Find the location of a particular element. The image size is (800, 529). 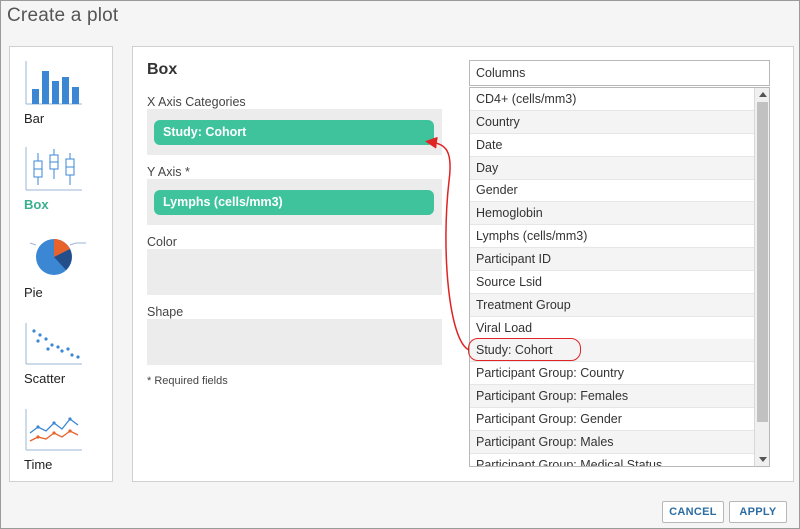

column-item: Treatment Group is located at coordinates (612, 305).